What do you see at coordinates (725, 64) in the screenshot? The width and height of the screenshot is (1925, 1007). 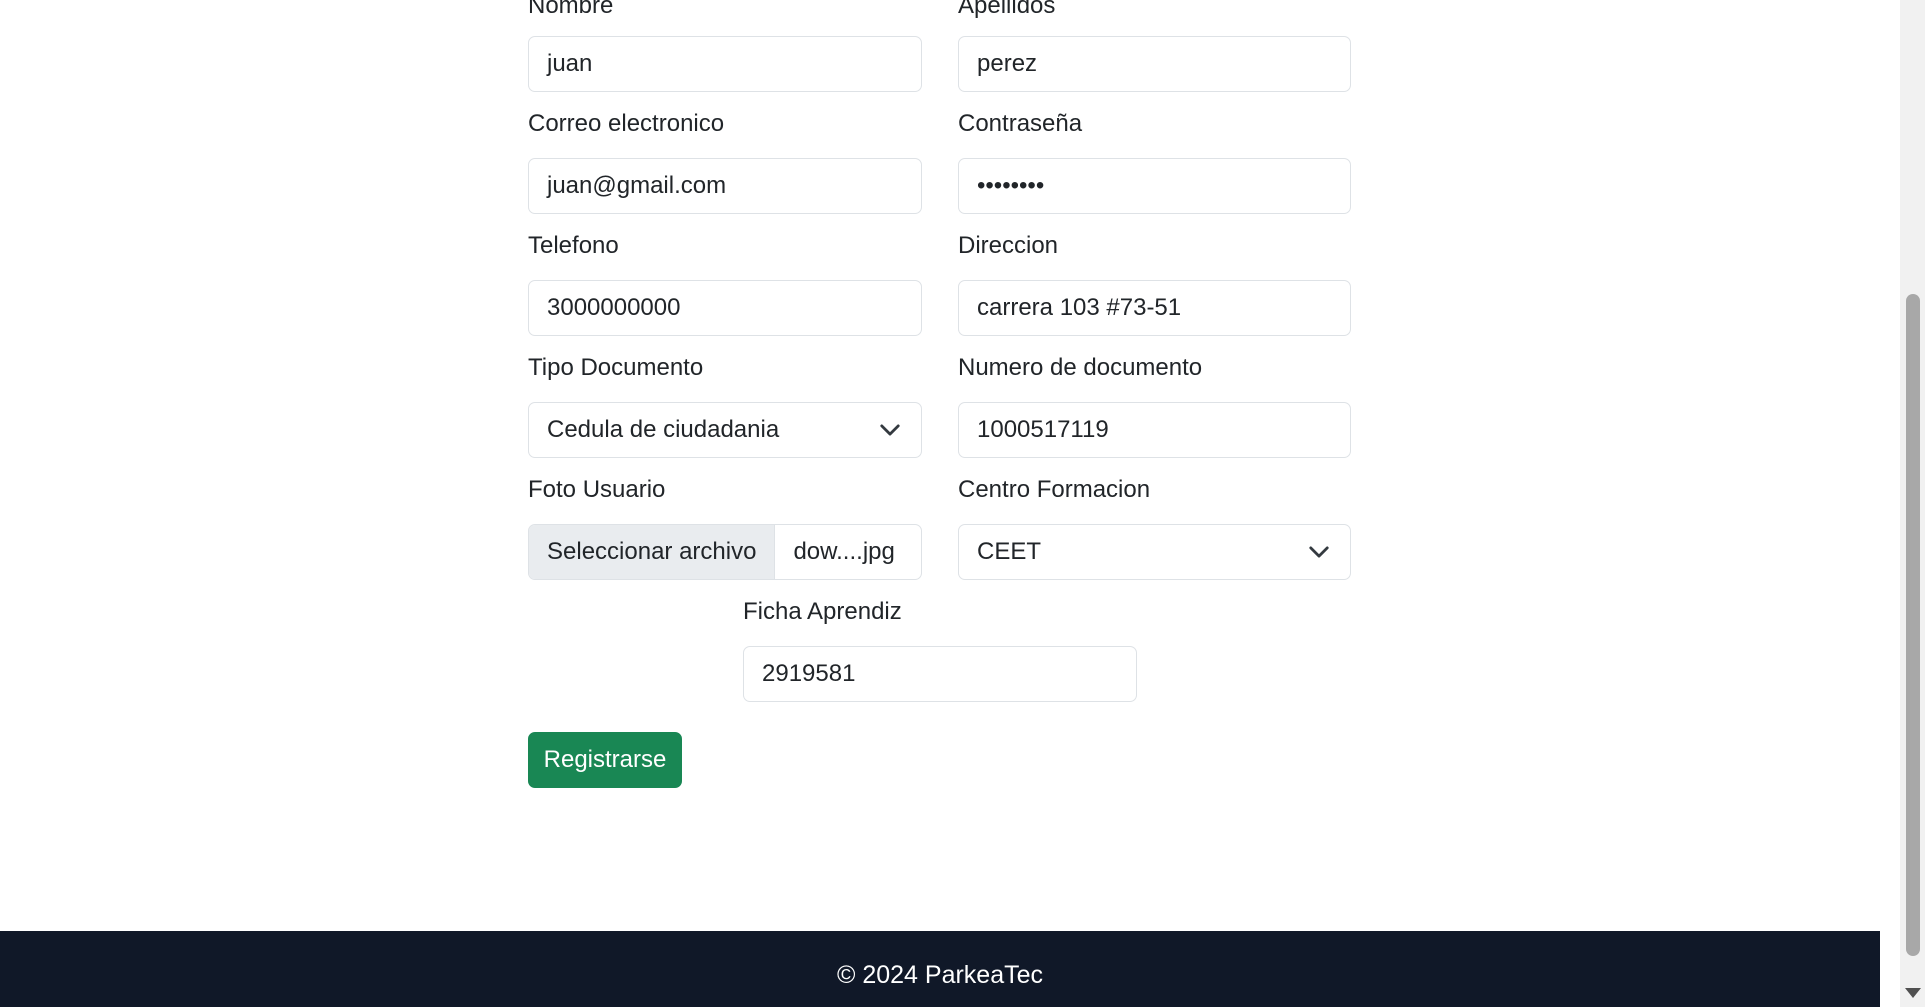 I see `nombre-input: juan` at bounding box center [725, 64].